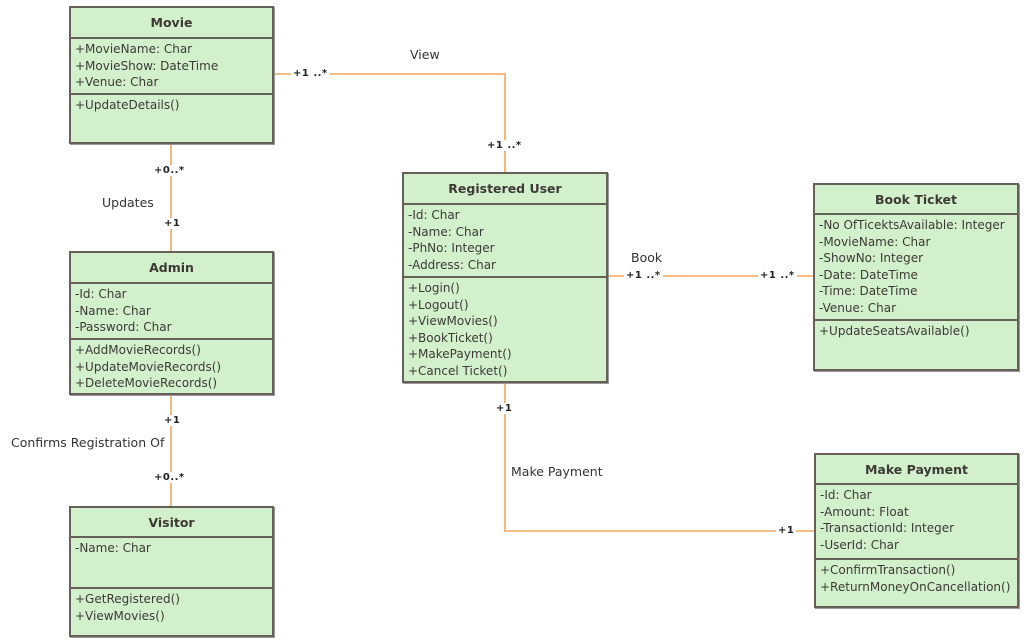 The image size is (1024, 643). What do you see at coordinates (451, 248) in the screenshot?
I see `attribute: -PhNo: Integer` at bounding box center [451, 248].